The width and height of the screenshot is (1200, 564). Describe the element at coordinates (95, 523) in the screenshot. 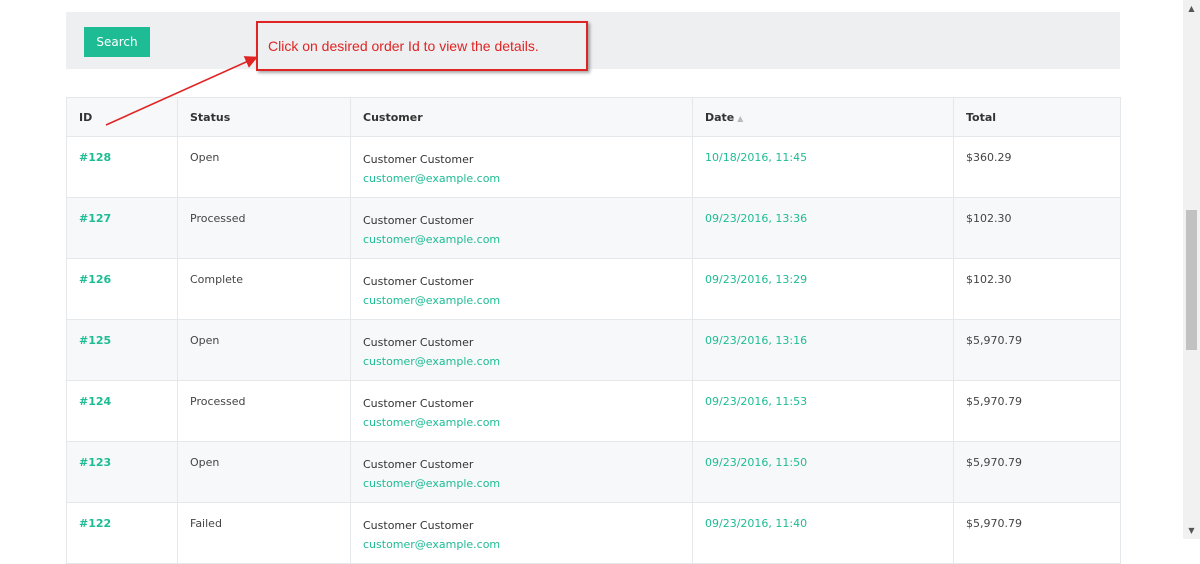

I see `order-id-link: #122` at that location.